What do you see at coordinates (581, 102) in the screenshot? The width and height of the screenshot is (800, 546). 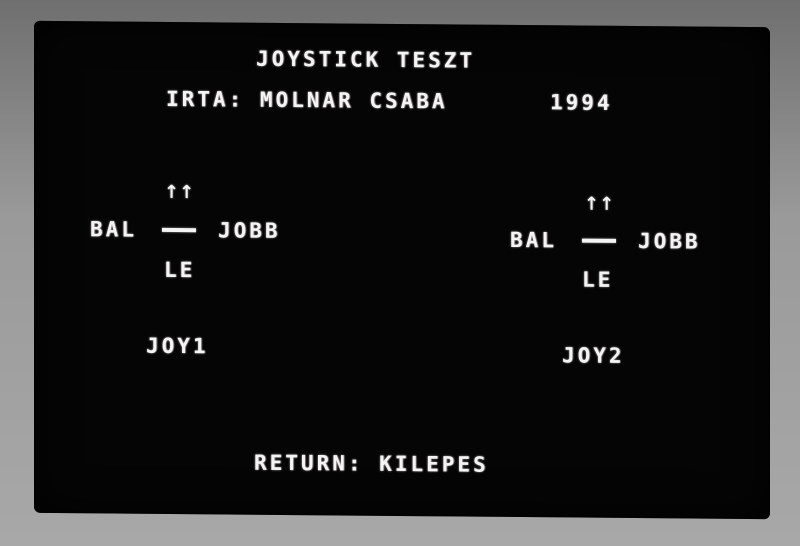 I see `year-label: 1994` at bounding box center [581, 102].